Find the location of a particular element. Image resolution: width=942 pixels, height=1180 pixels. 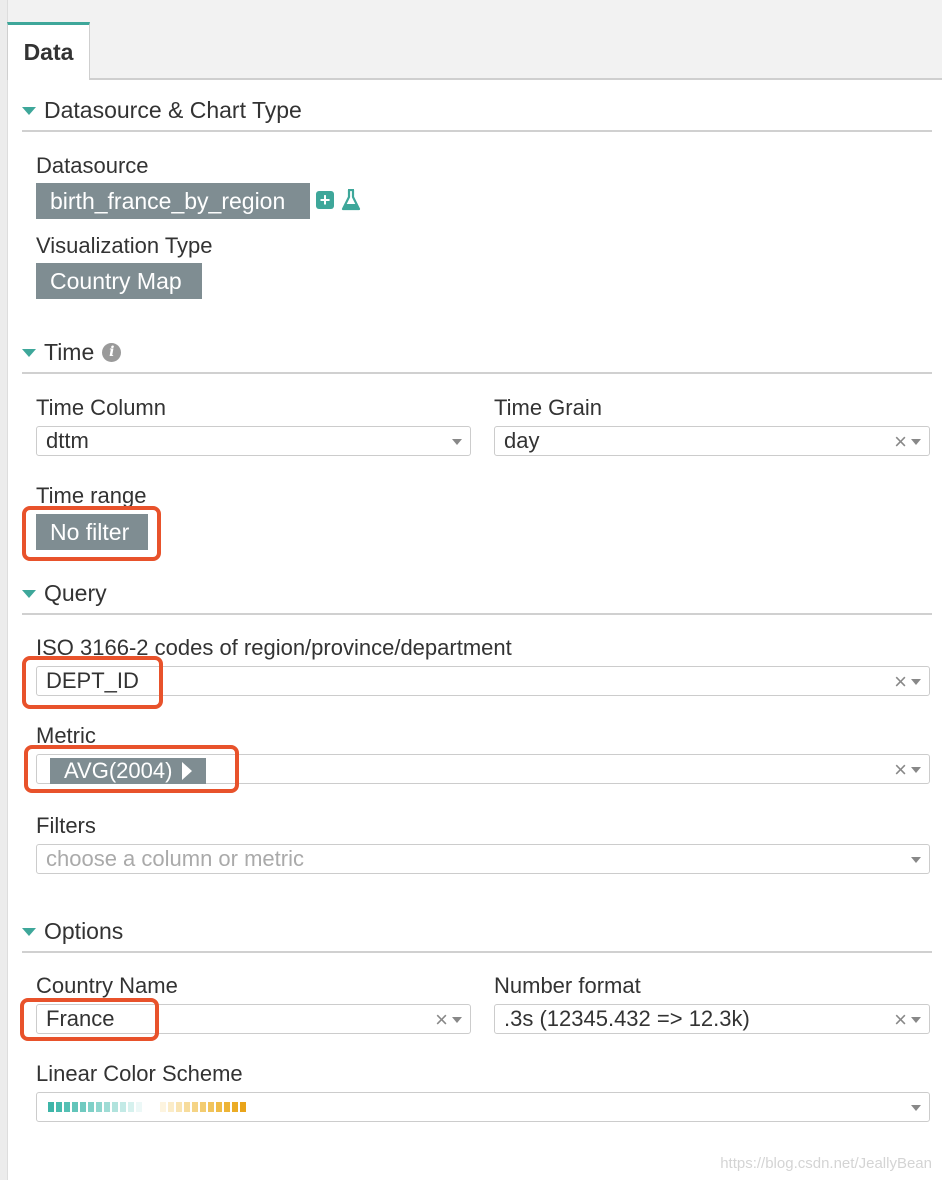

color-scheme-label: Linear Color Scheme is located at coordinates (139, 1073).